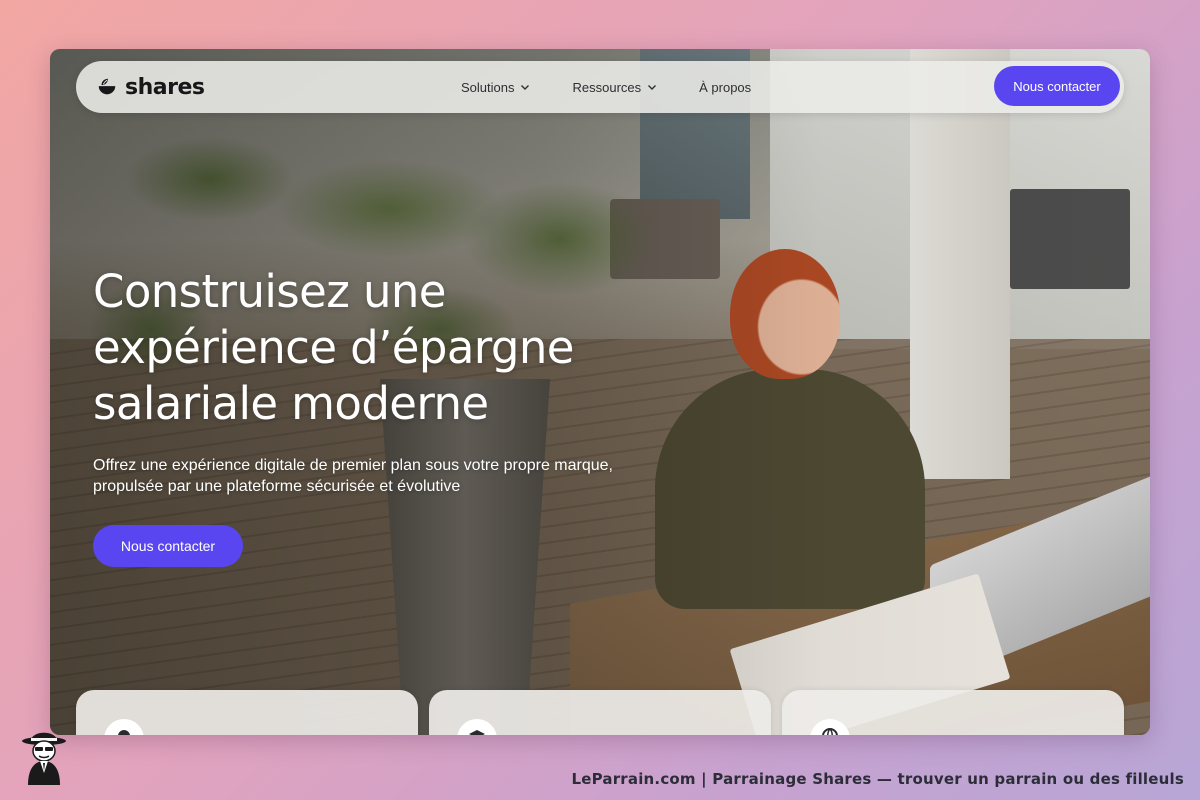 Image resolution: width=1200 pixels, height=800 pixels. I want to click on nav-menu: Solutions Ressources À propos, so click(606, 87).